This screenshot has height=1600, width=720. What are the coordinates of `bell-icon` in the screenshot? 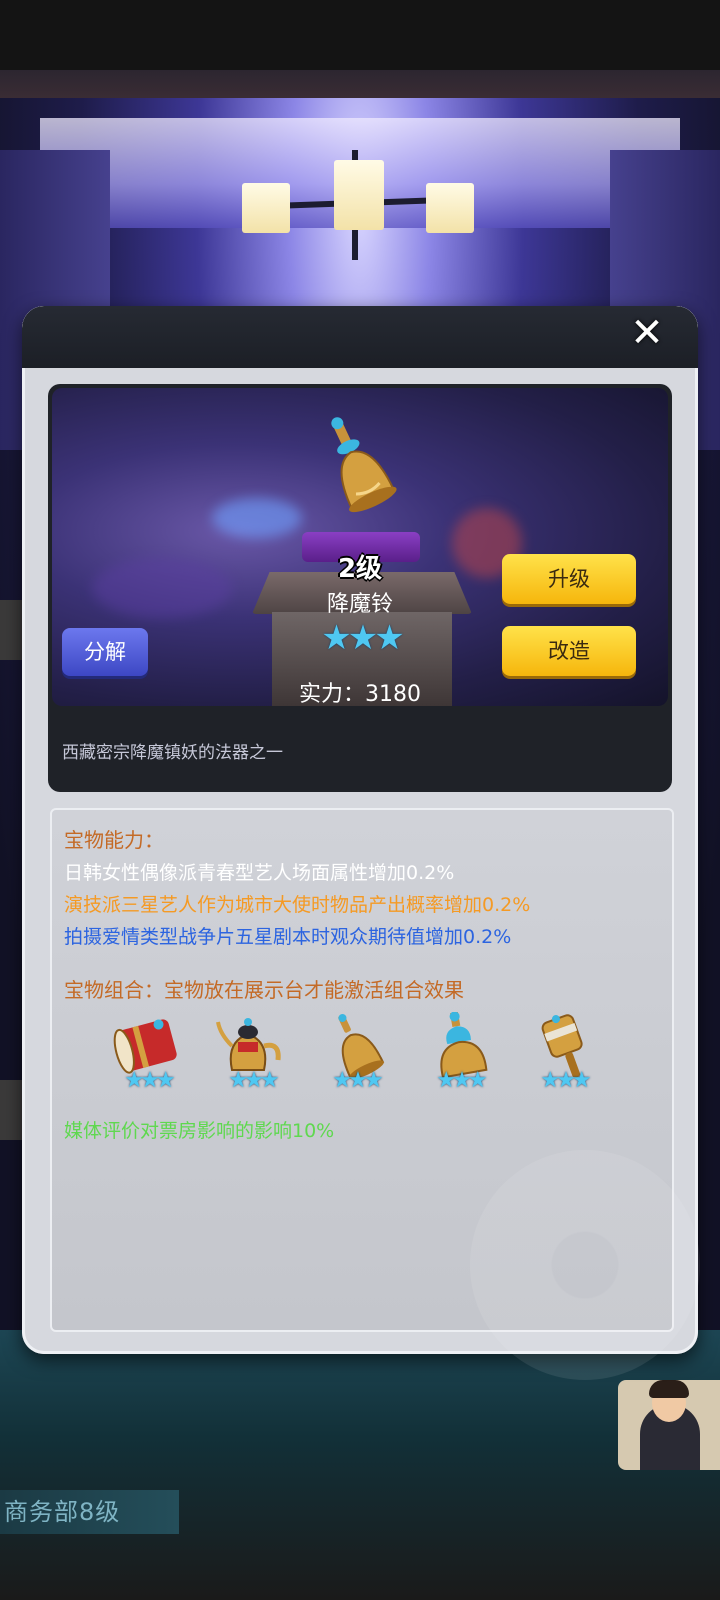 It's located at (364, 465).